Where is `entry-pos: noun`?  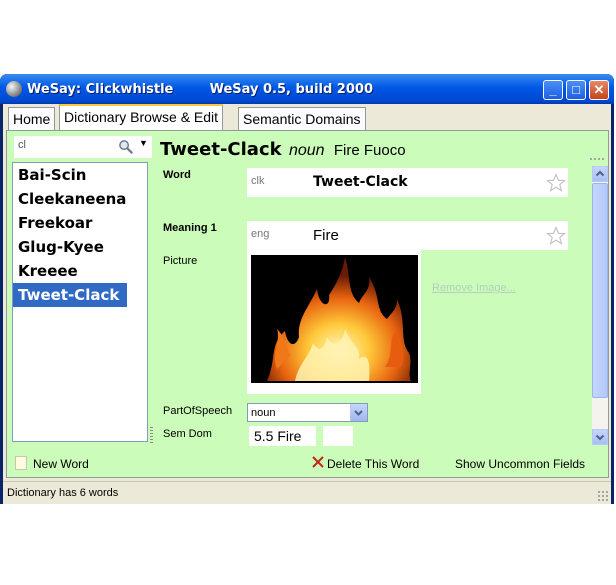
entry-pos: noun is located at coordinates (306, 150).